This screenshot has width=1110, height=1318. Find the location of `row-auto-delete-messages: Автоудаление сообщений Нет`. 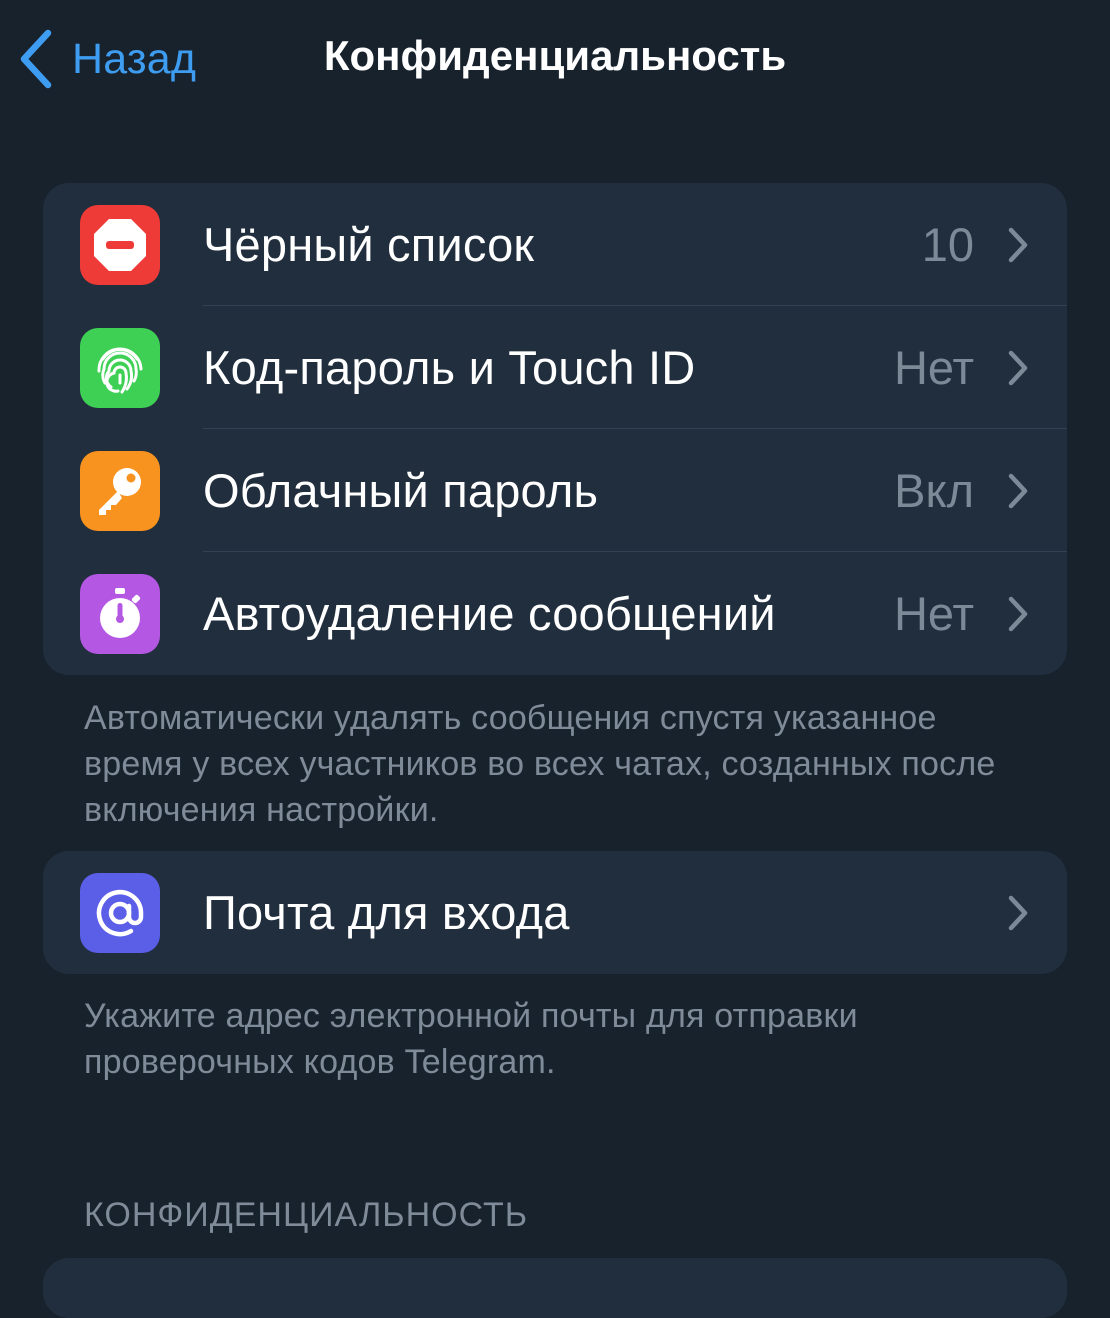

row-auto-delete-messages: Автоудаление сообщений Нет is located at coordinates (555, 613).